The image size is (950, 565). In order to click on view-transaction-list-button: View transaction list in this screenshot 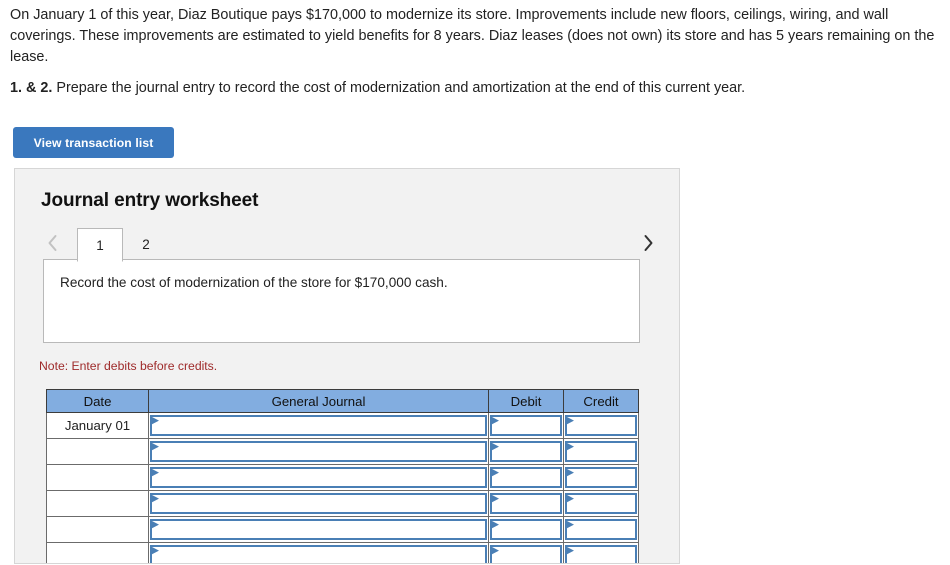, I will do `click(93, 142)`.